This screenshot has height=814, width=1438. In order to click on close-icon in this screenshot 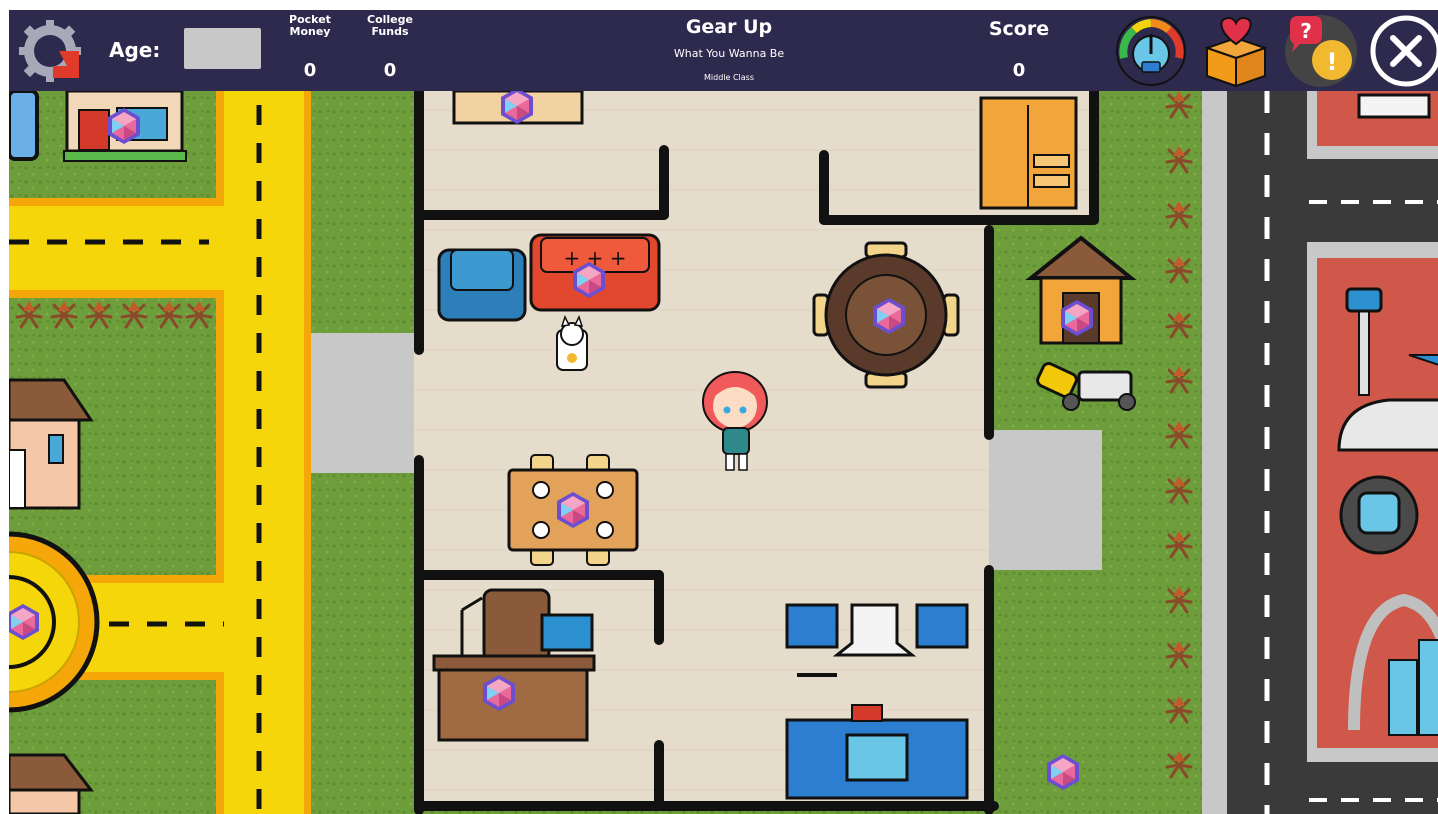, I will do `click(1403, 51)`.